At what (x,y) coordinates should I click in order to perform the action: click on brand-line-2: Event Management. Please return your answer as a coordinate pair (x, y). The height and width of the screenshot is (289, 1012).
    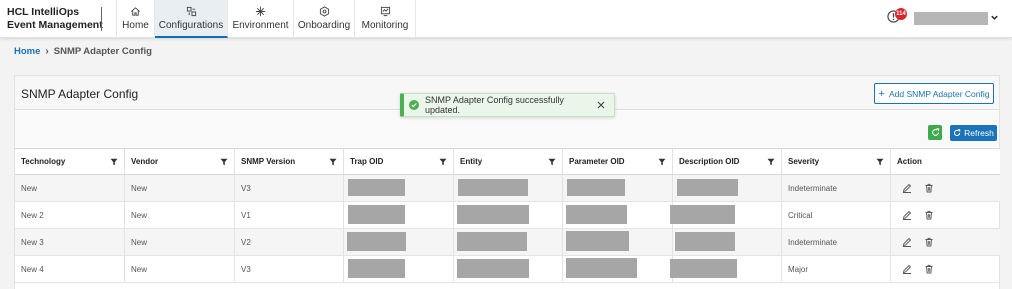
    Looking at the image, I should click on (55, 24).